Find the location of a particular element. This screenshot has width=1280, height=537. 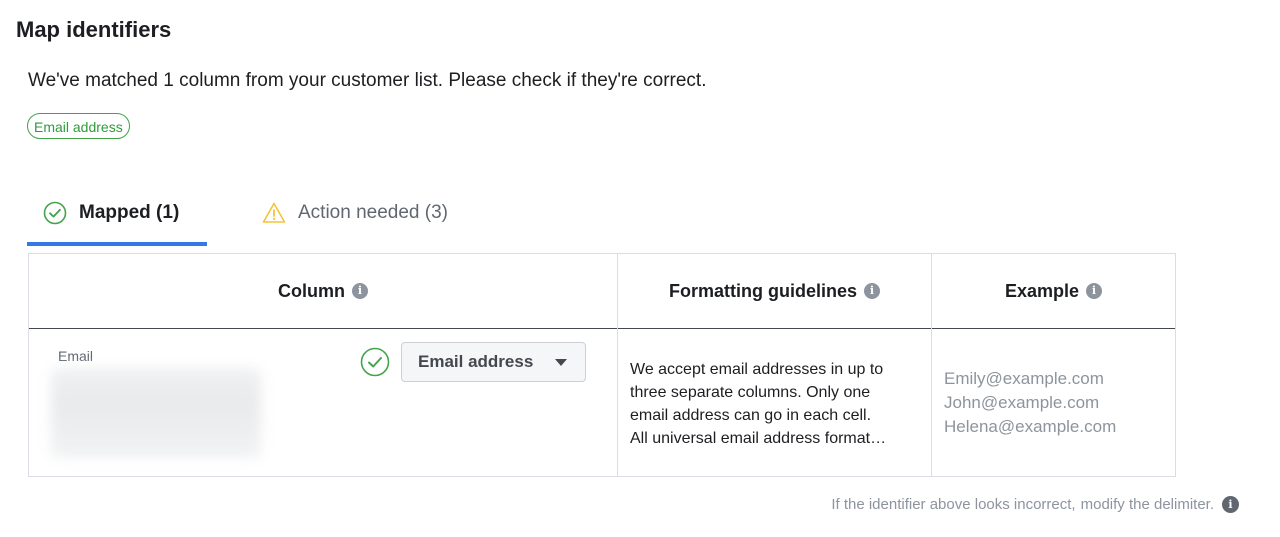

tab-action-needed: Action needed (3) is located at coordinates (355, 213).